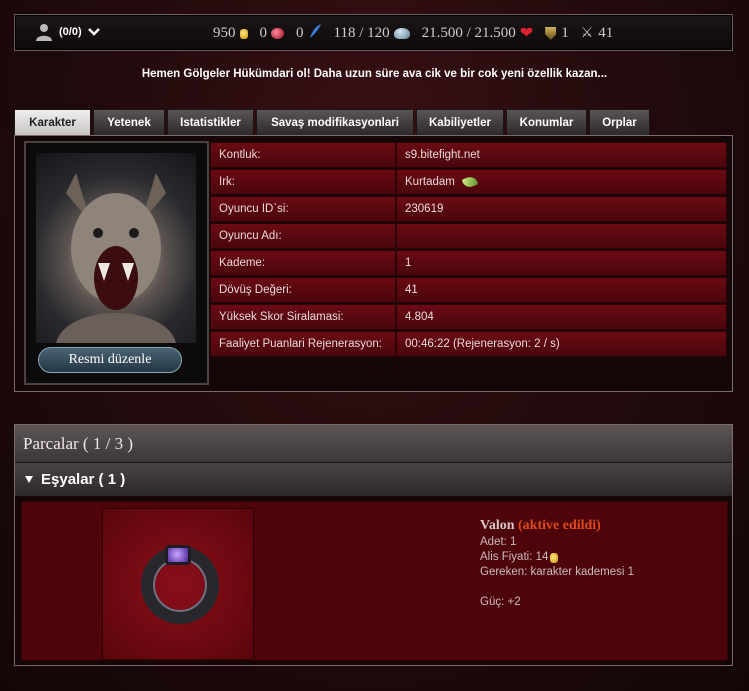 This screenshot has height=691, width=749. What do you see at coordinates (303, 317) in the screenshot?
I see `info-key: Yüksek Skor Siralamasi:` at bounding box center [303, 317].